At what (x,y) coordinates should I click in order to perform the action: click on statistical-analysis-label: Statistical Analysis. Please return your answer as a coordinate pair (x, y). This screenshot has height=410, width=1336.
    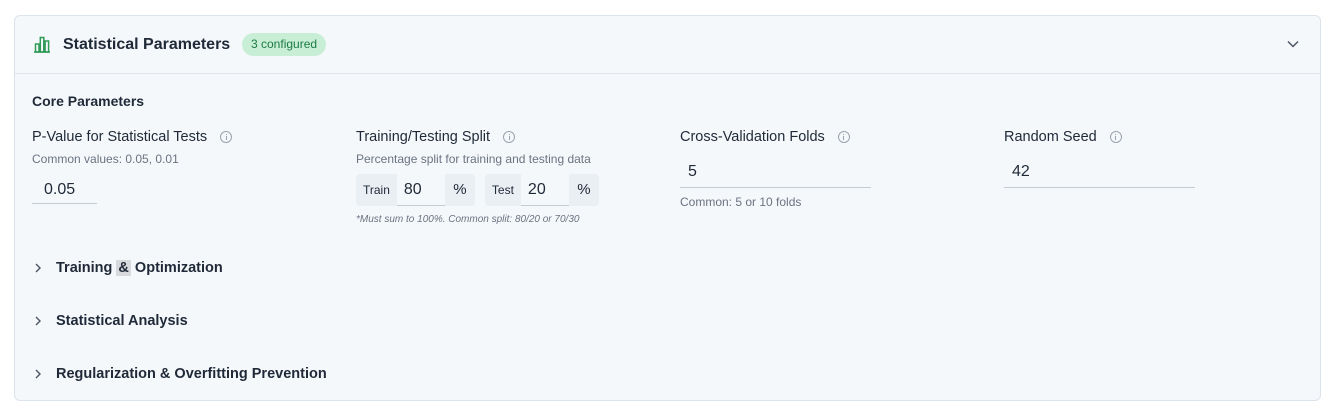
    Looking at the image, I should click on (122, 321).